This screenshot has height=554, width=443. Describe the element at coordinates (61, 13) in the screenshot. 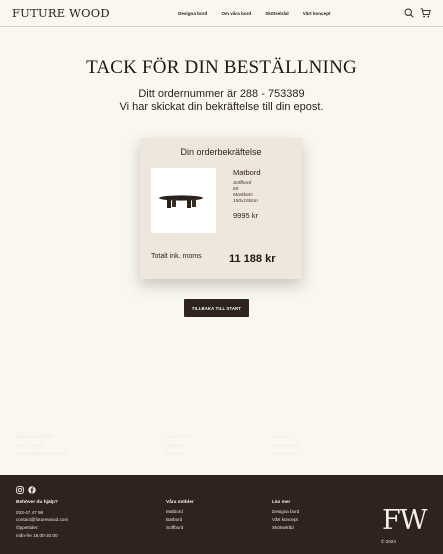

I see `site-logo: FUTURE WOOD` at that location.